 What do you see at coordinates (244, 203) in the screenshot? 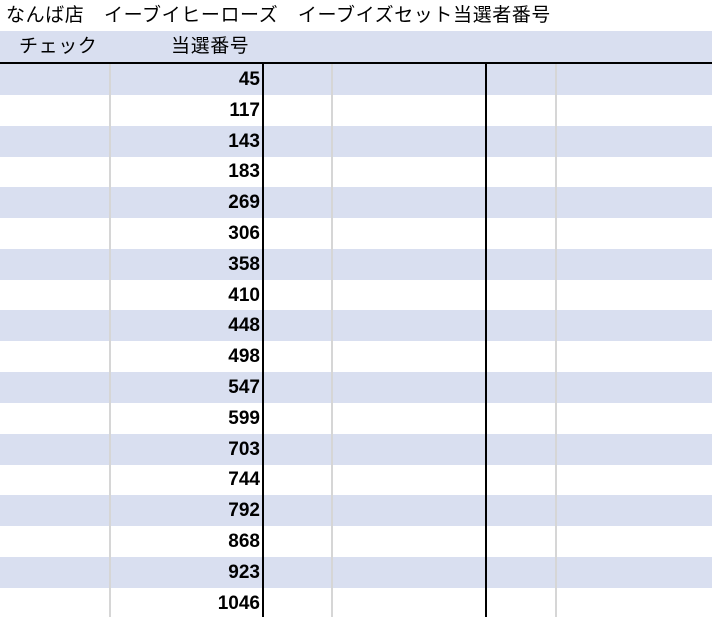
I see `winning-number-cell: 269` at bounding box center [244, 203].